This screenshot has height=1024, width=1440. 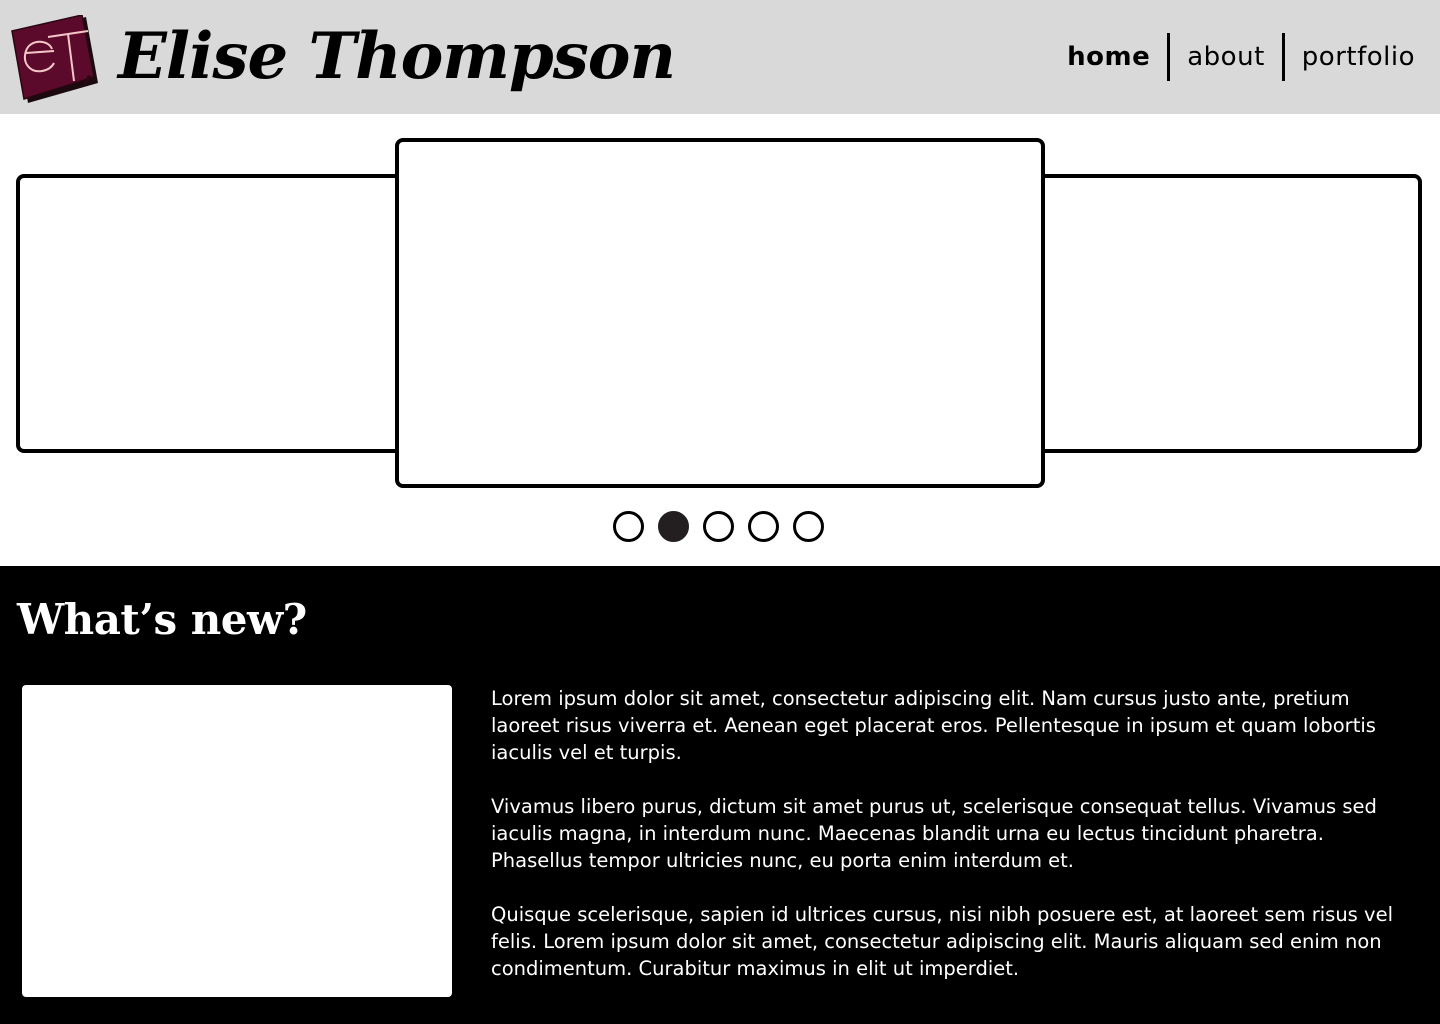 I want to click on news-image-placeholder, so click(x=237, y=841).